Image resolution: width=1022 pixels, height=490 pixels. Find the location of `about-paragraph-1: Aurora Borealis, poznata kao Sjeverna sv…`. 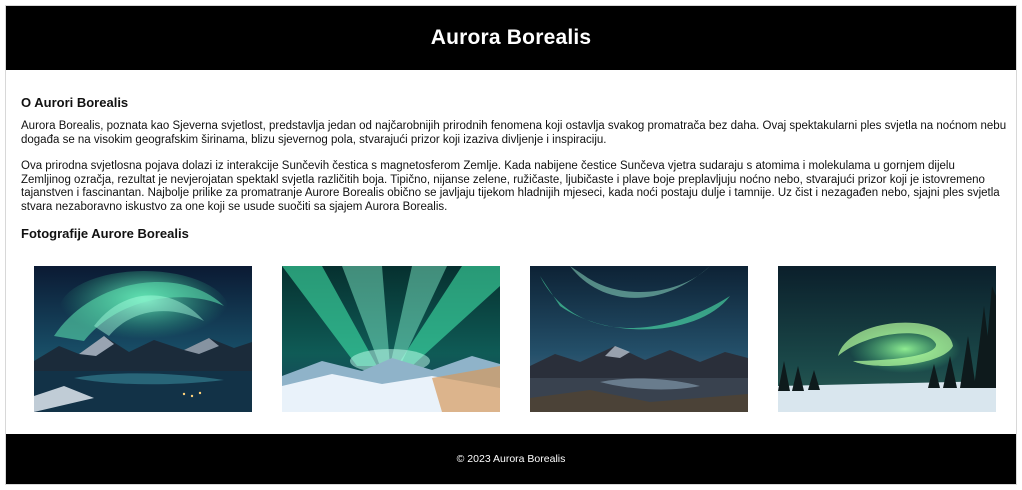

about-paragraph-1: Aurora Borealis, poznata kao Sjeverna sv… is located at coordinates (514, 133).